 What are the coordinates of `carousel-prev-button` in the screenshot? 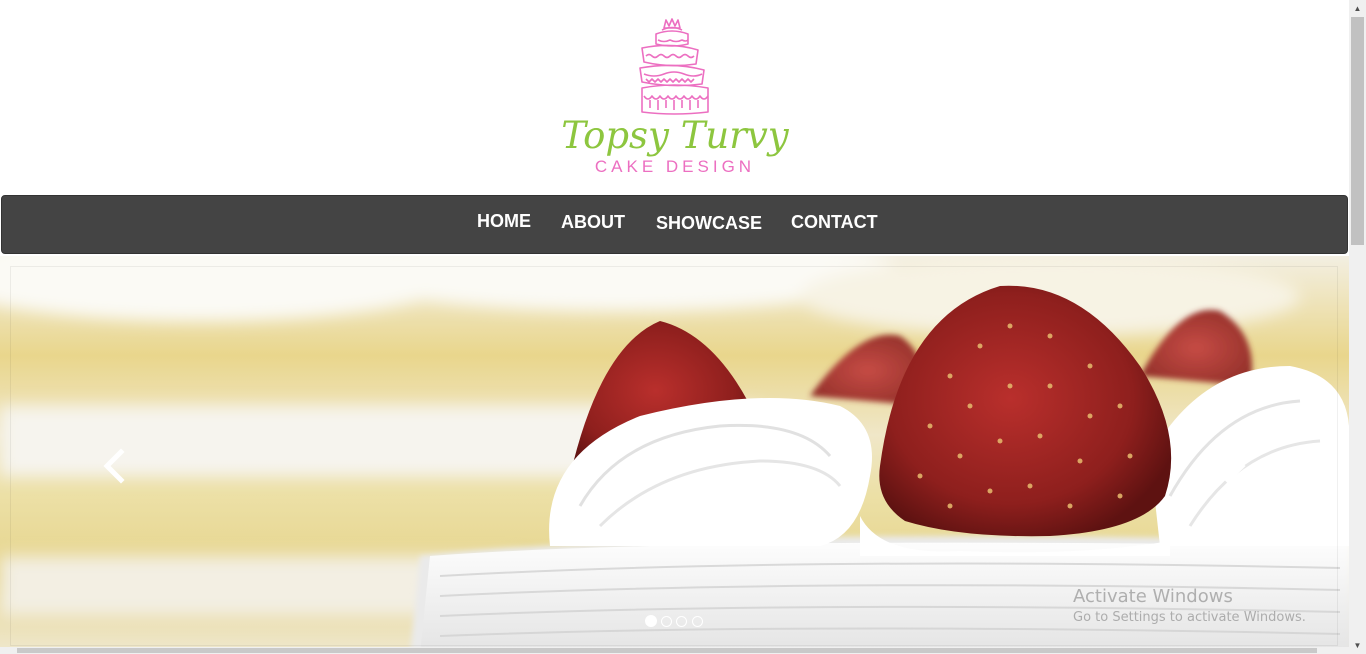 It's located at (115, 466).